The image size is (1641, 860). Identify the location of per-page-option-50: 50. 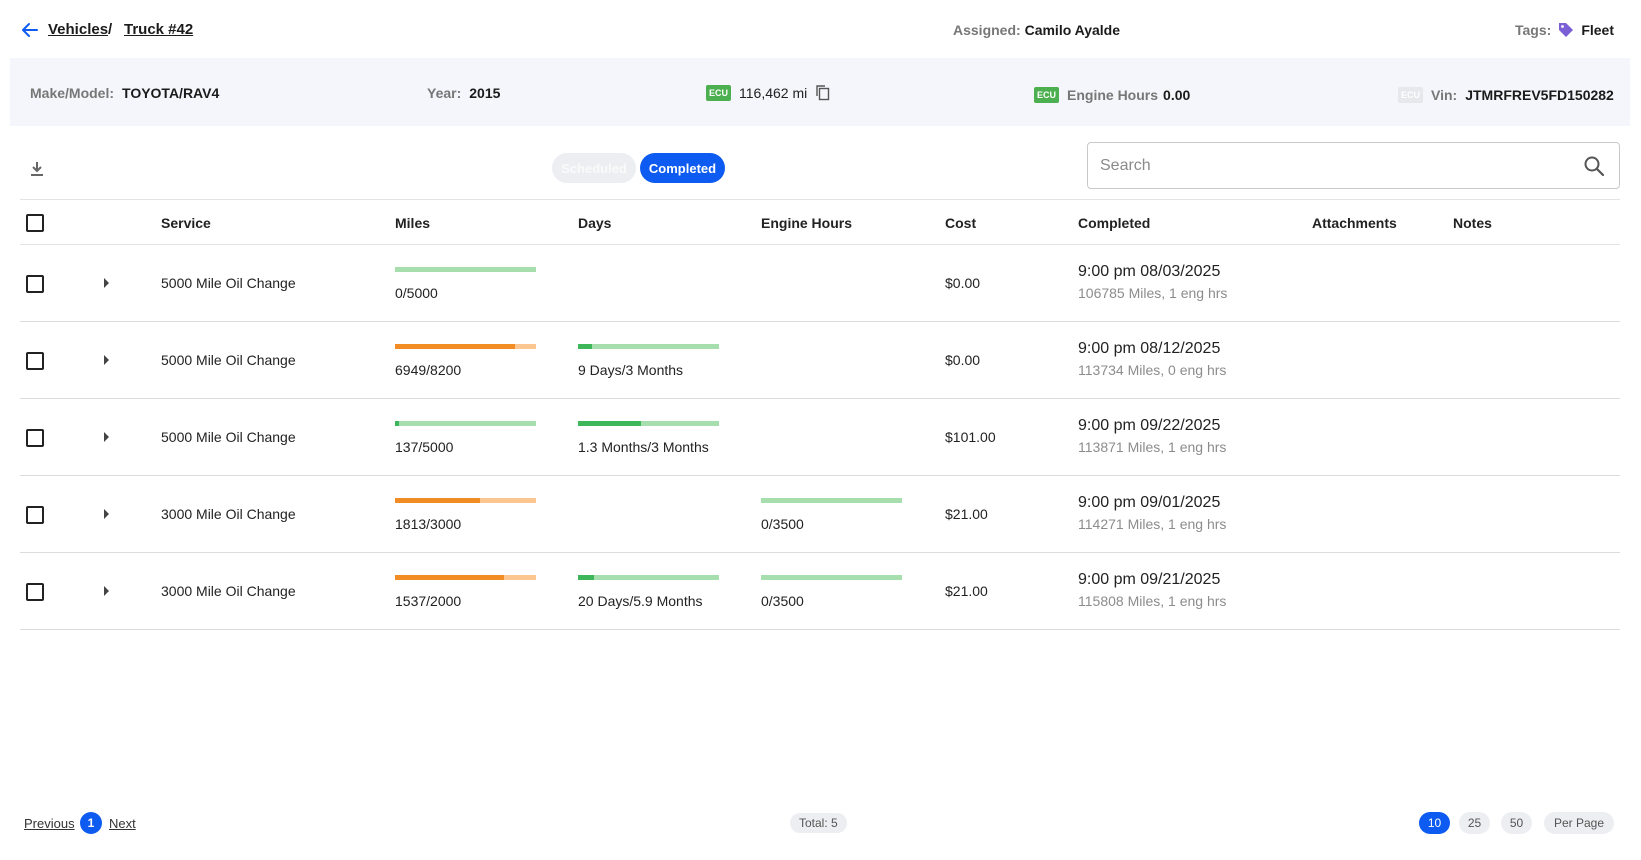
(1516, 823).